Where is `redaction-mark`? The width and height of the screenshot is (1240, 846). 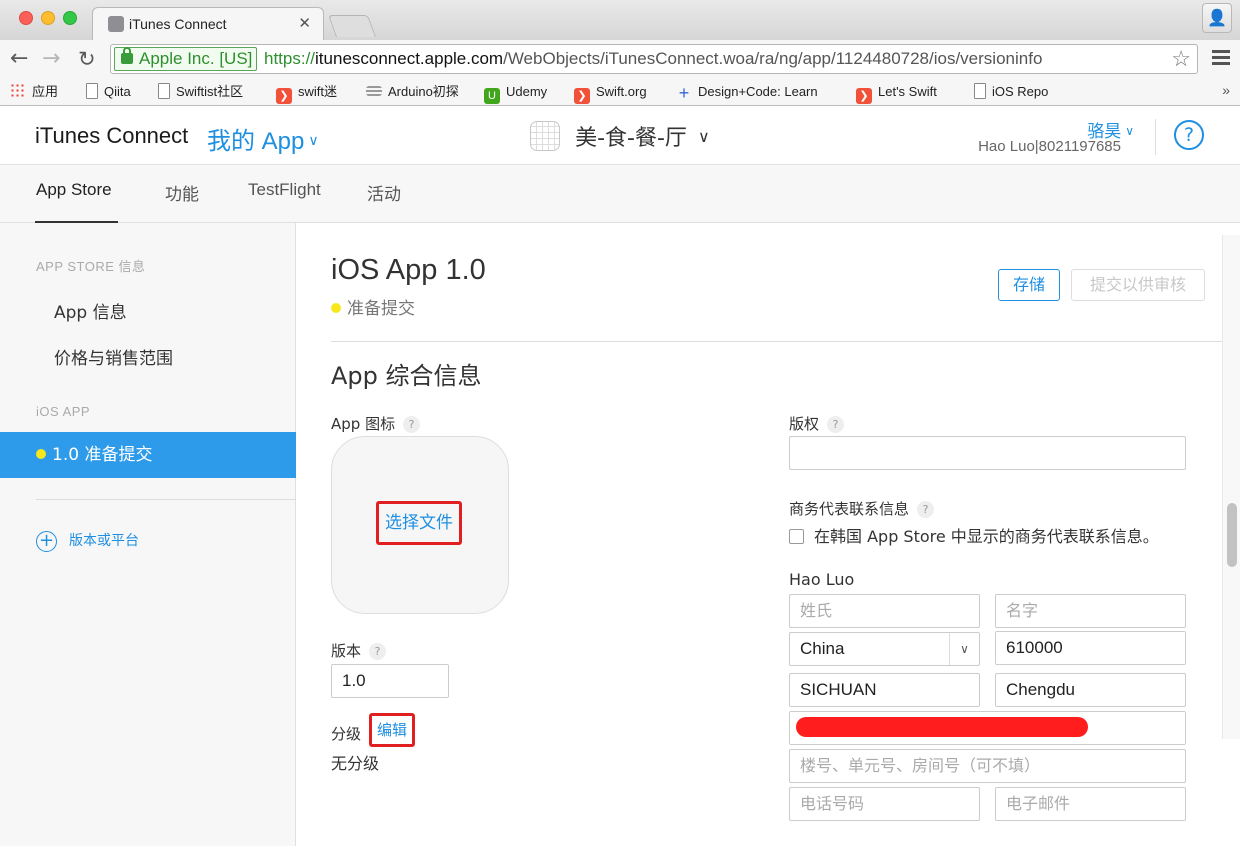
redaction-mark is located at coordinates (942, 727).